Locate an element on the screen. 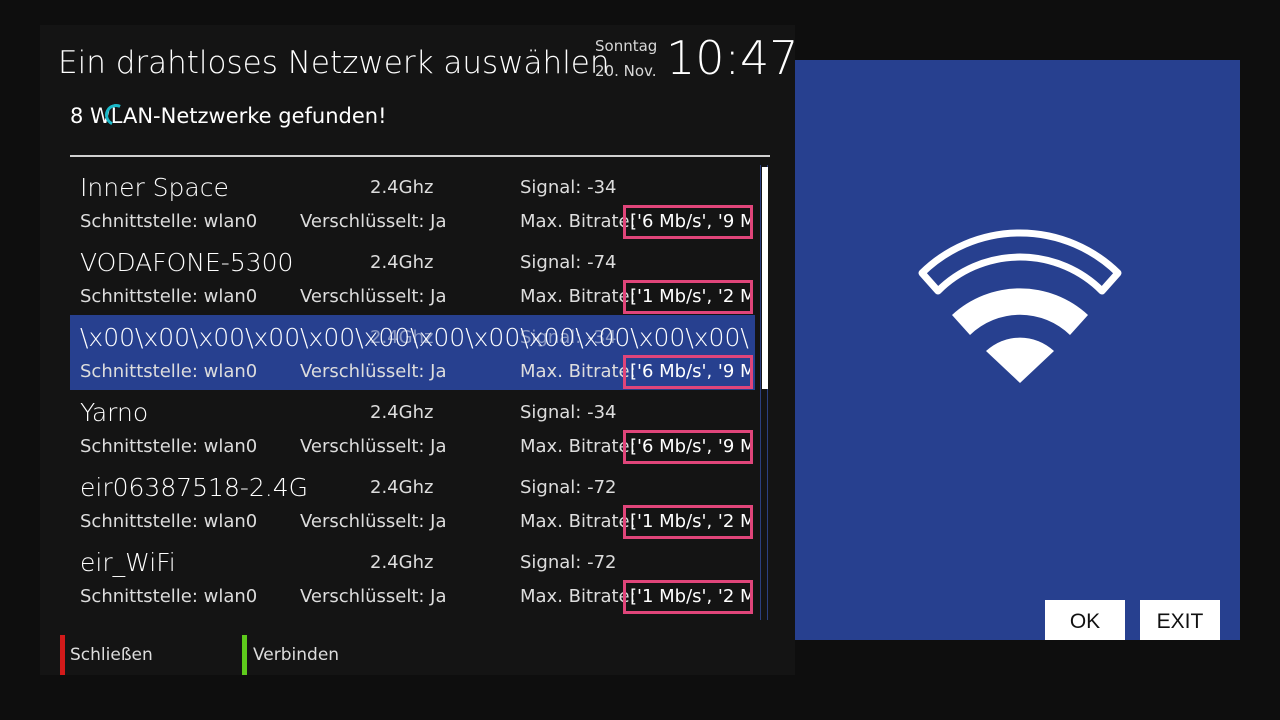 The image size is (1280, 720). network-ssid: VODAFONE-5300 is located at coordinates (187, 262).